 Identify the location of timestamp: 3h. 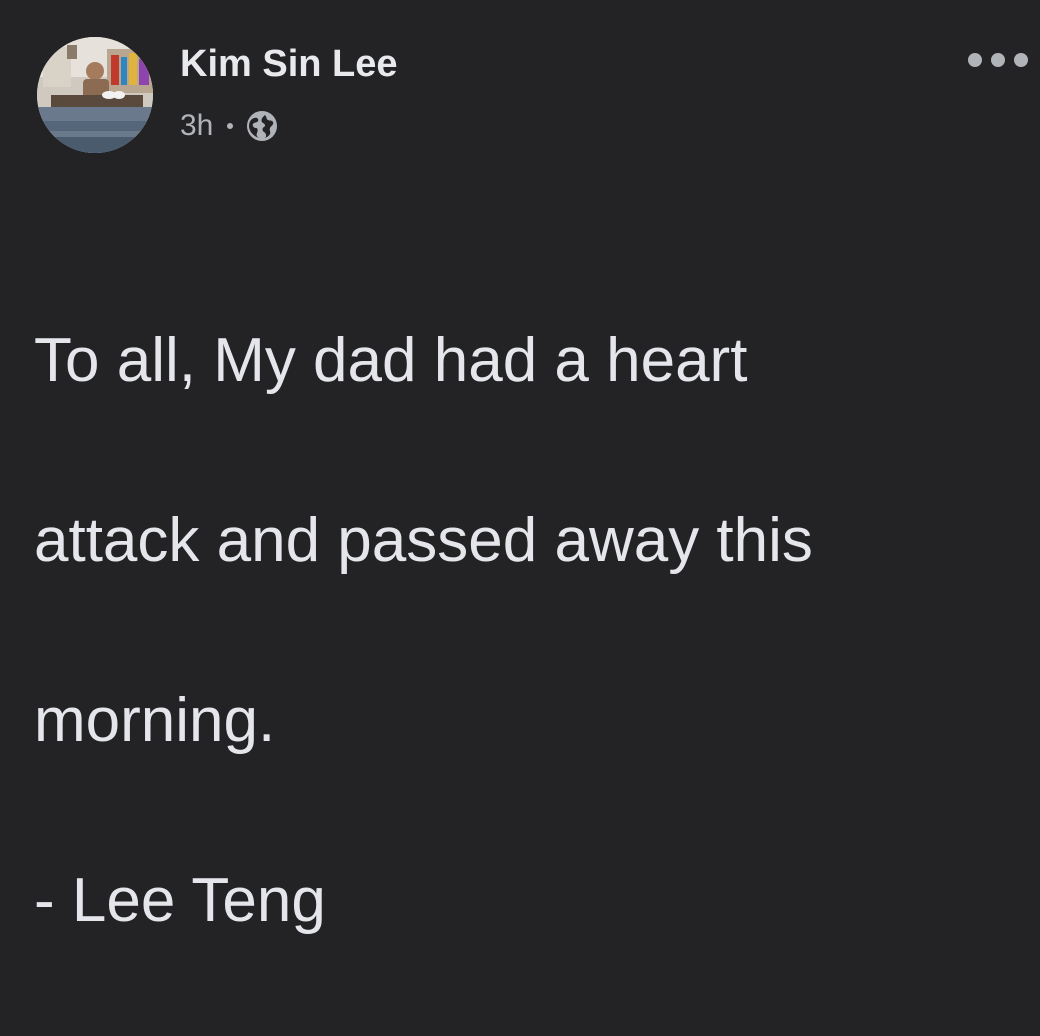
(196, 126).